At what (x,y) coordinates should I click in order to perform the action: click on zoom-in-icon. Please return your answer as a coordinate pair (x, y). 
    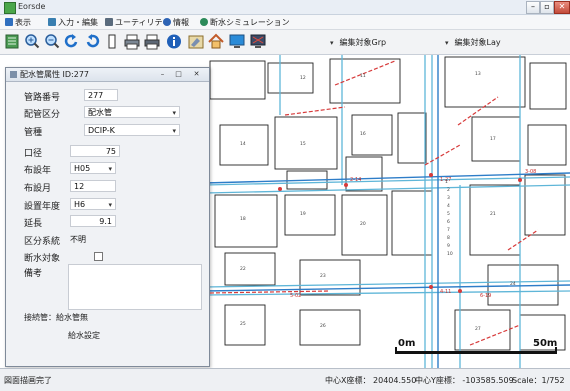
    Looking at the image, I should click on (32, 41).